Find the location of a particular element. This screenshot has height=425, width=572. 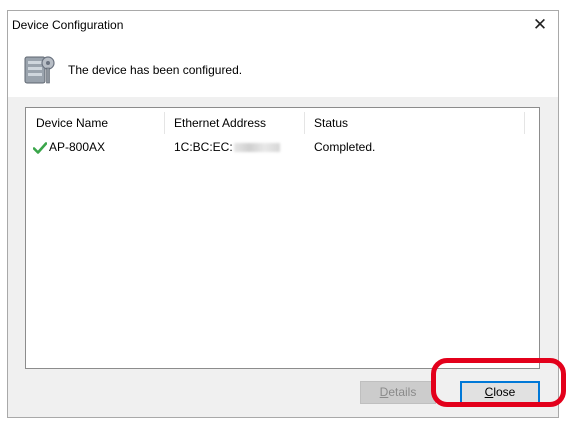

highlight-annotation is located at coordinates (498, 382).